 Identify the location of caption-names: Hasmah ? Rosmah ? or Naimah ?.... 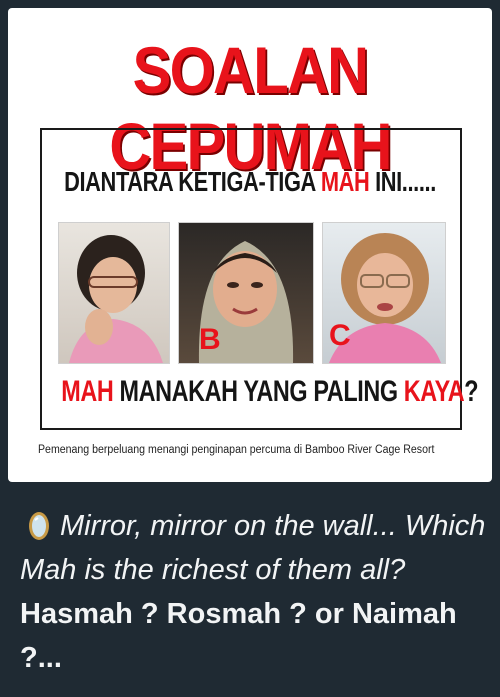
(238, 636).